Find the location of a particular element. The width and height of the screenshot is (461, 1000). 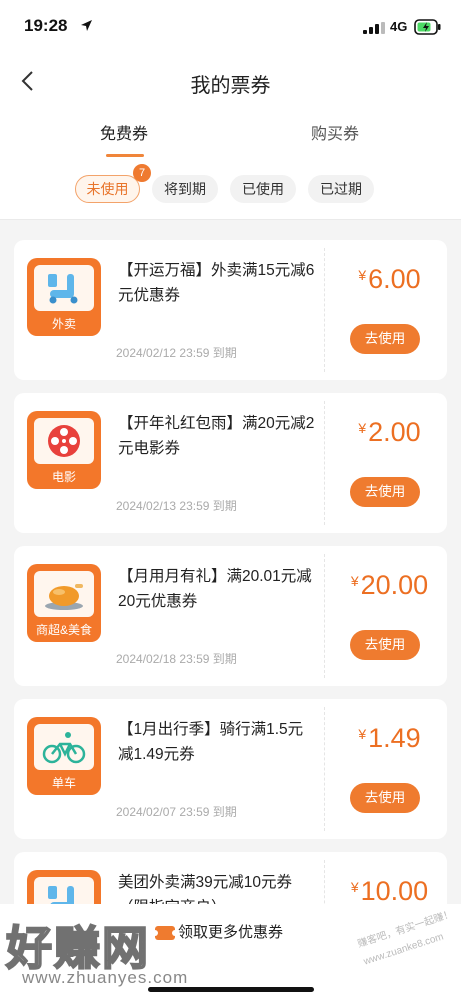

coupon-icon is located at coordinates (165, 933).